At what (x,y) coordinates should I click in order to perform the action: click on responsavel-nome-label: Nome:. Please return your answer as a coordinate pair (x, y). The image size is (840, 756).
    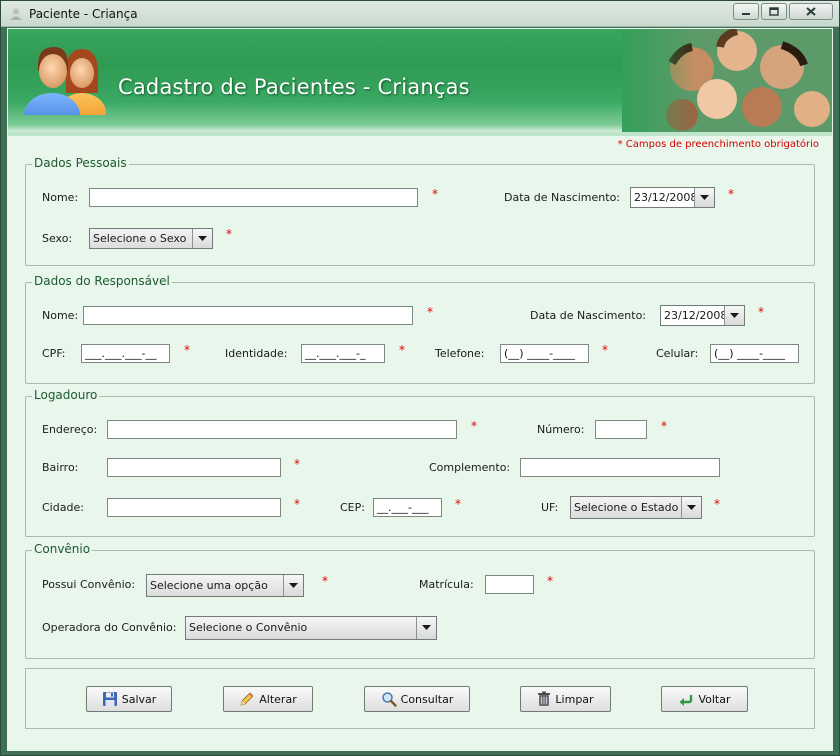
    Looking at the image, I should click on (60, 315).